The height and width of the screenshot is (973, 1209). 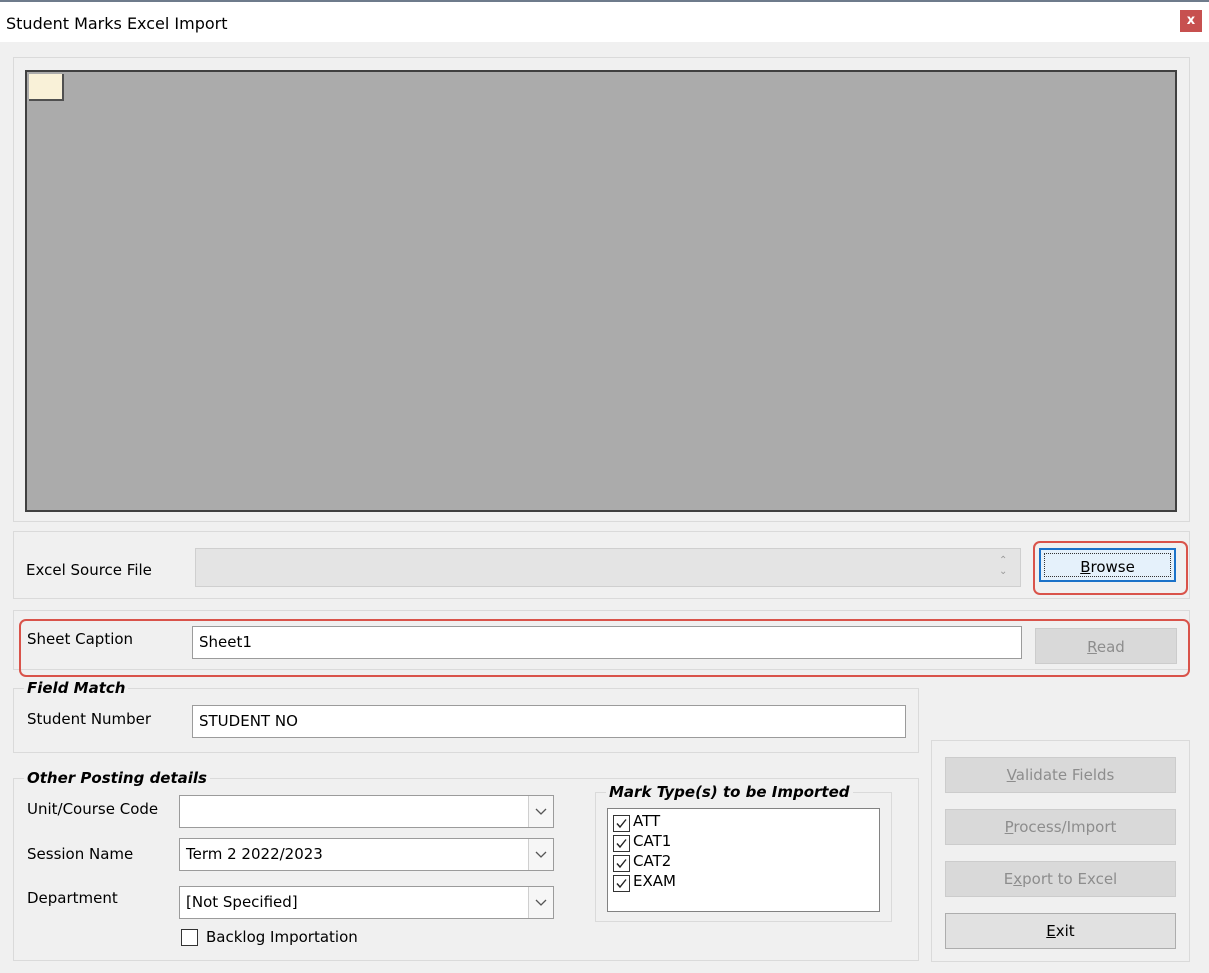 I want to click on student-number-label: Student Number, so click(x=89, y=719).